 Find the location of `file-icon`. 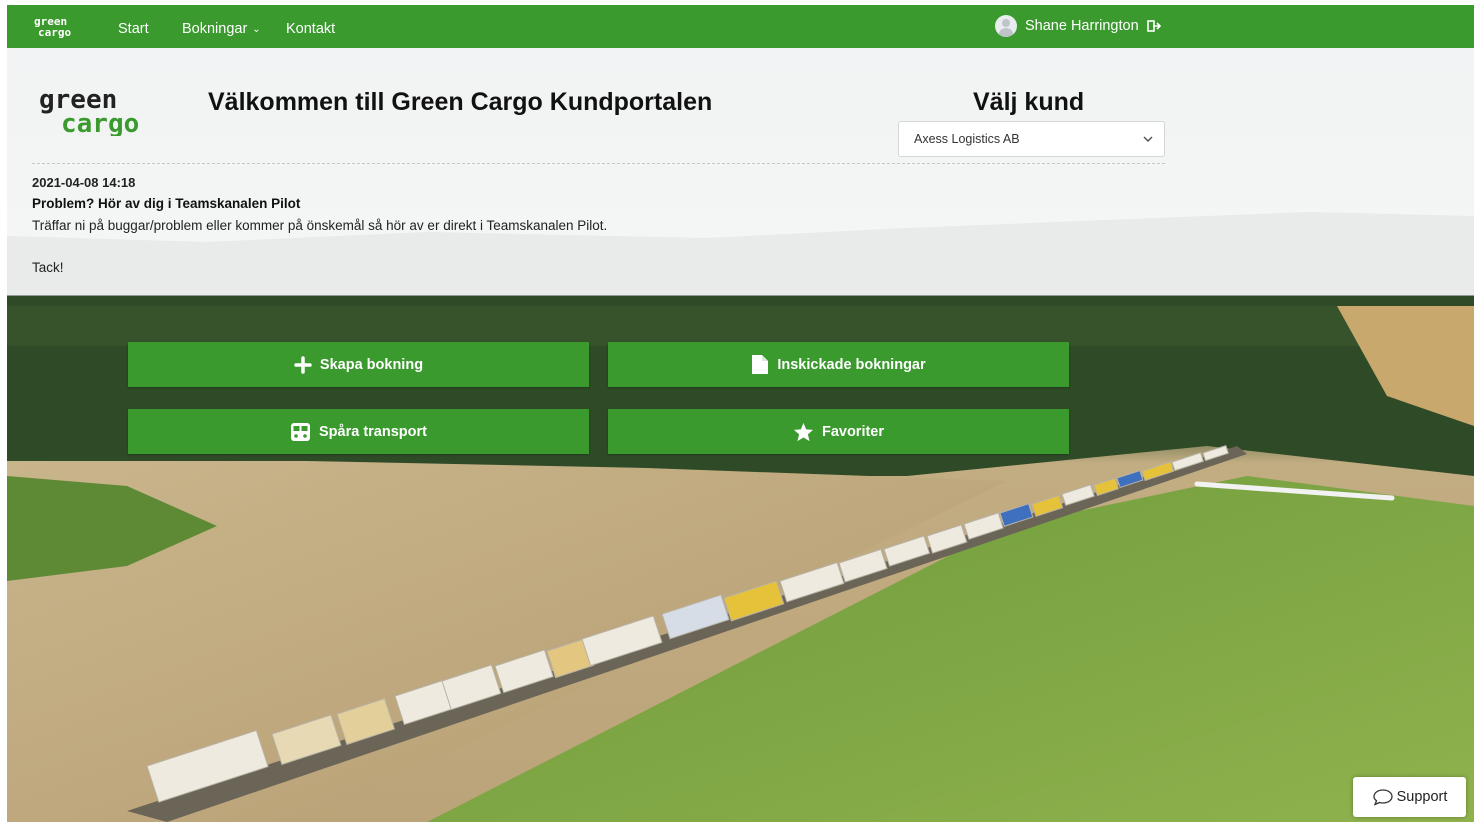

file-icon is located at coordinates (760, 364).